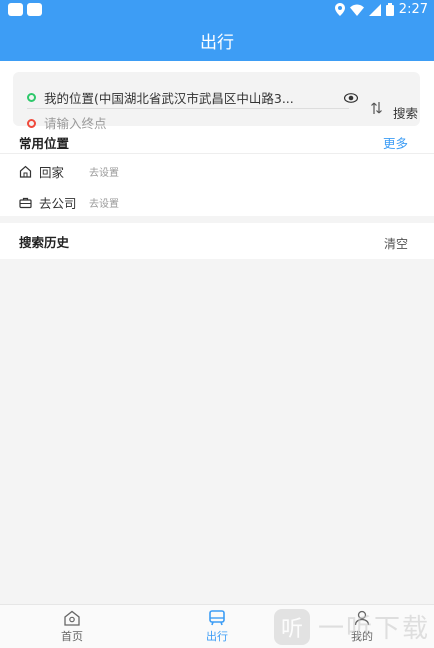 The height and width of the screenshot is (648, 434). I want to click on wifi-icon, so click(356, 10).